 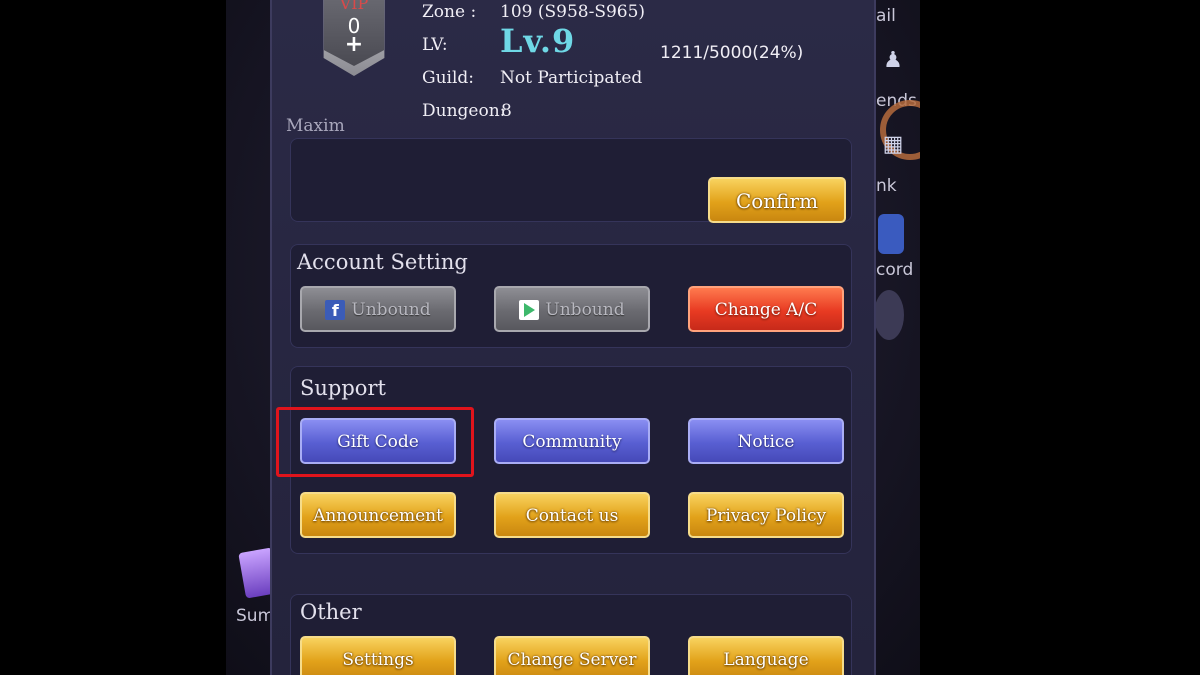 I want to click on privacy-policy-button: Privacy Policy, so click(x=766, y=515).